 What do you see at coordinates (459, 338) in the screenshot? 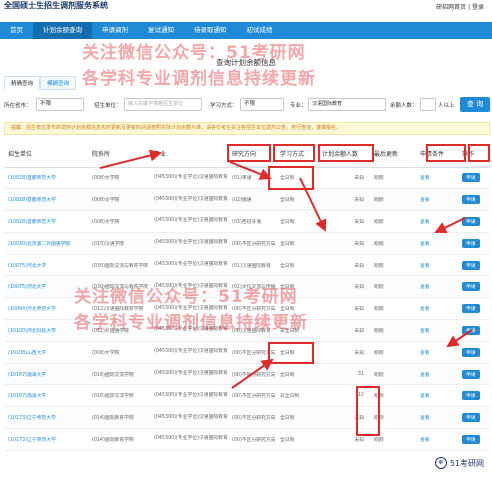
I see `arrow-action` at bounding box center [459, 338].